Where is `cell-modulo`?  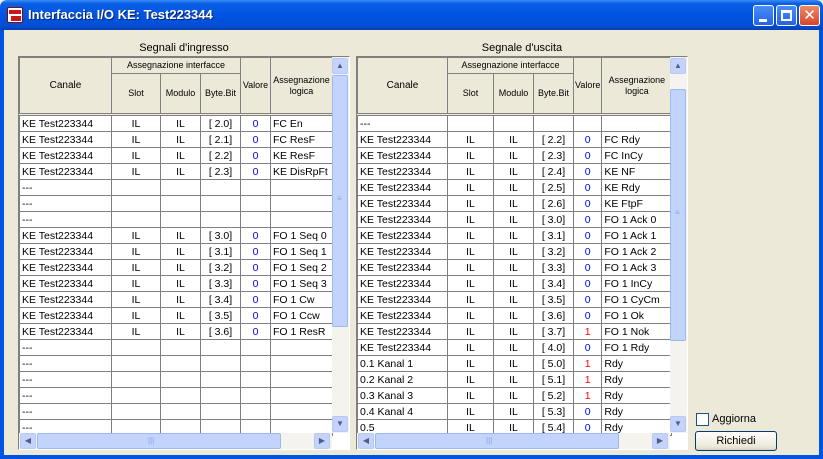 cell-modulo is located at coordinates (180, 395).